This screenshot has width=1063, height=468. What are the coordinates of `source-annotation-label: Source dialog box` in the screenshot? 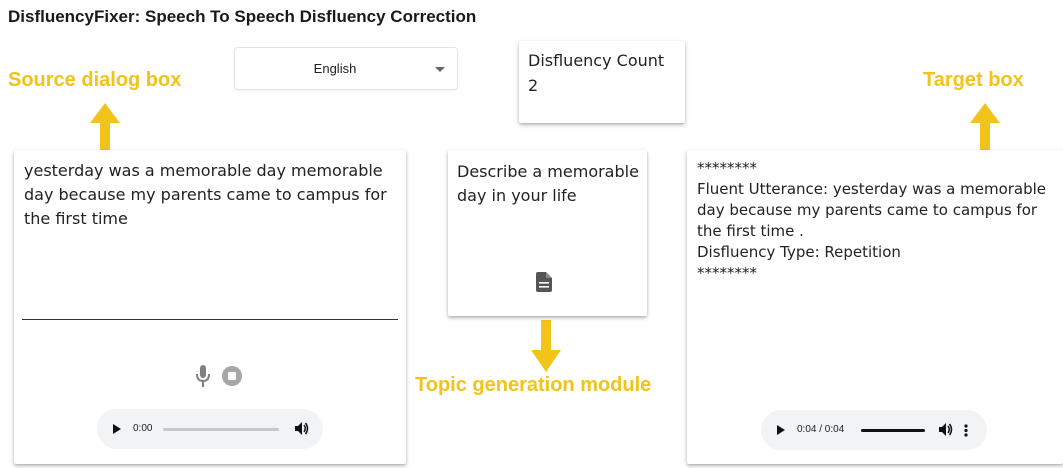 It's located at (95, 80).